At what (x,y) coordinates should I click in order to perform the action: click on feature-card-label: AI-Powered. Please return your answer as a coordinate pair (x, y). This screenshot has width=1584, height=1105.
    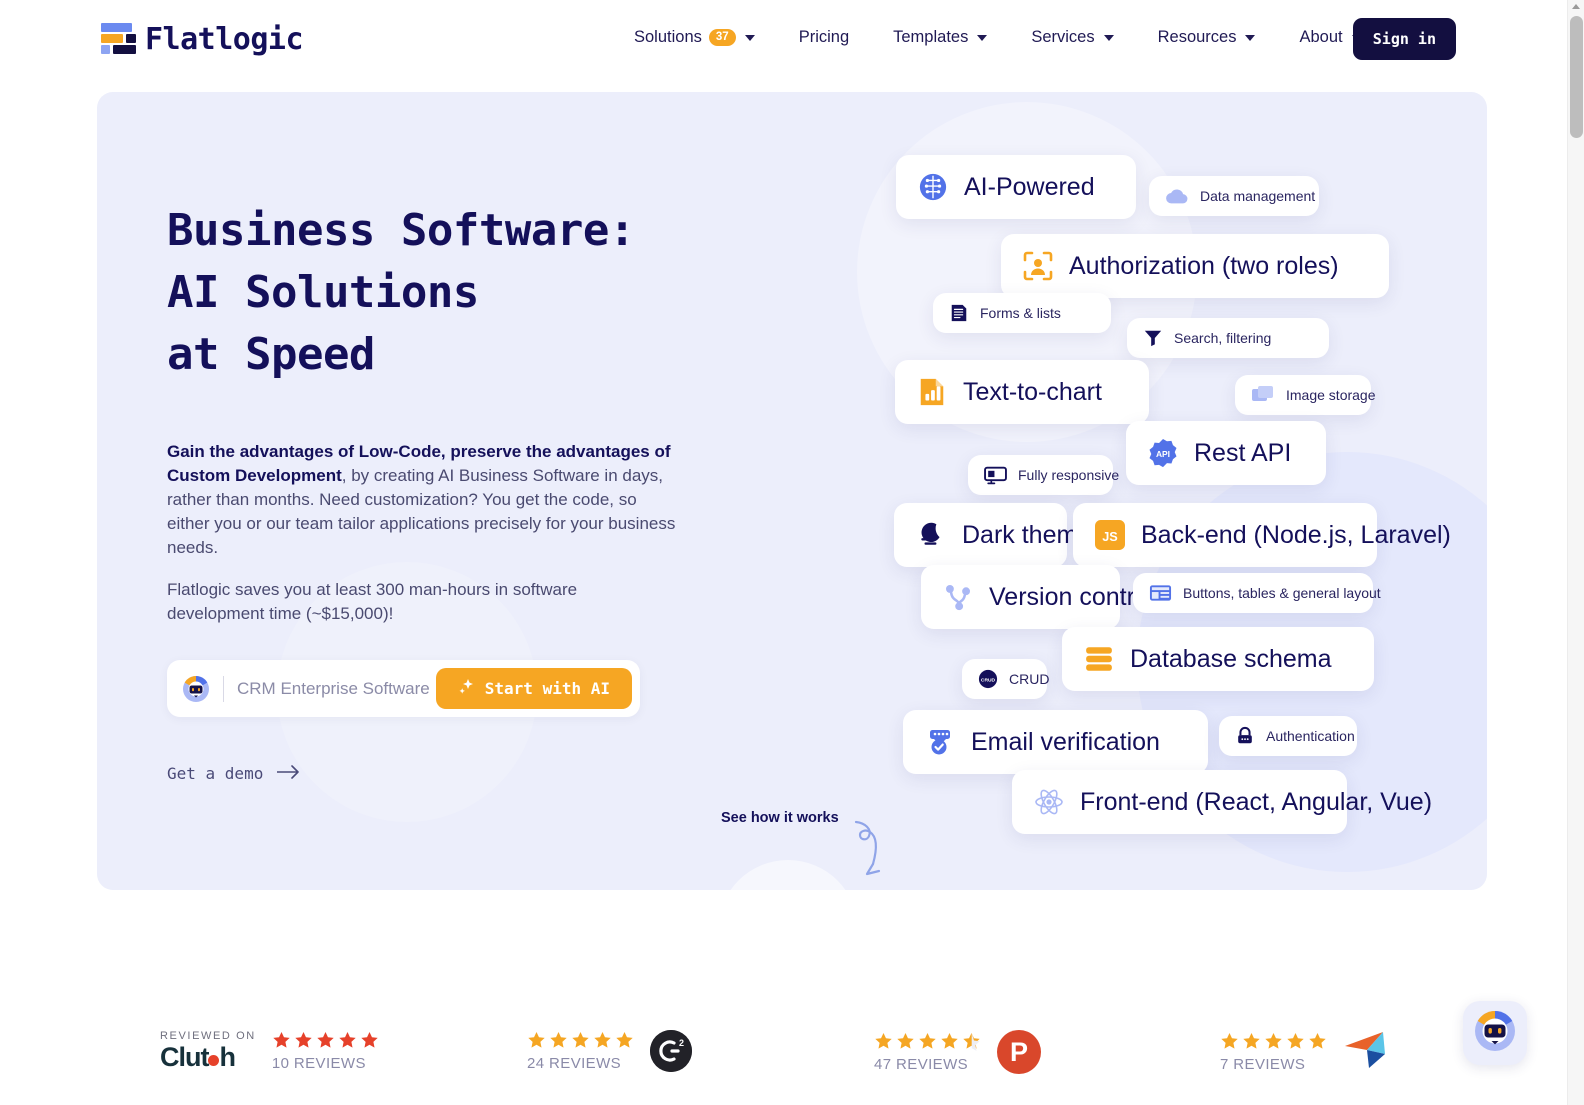
    Looking at the image, I should click on (1029, 186).